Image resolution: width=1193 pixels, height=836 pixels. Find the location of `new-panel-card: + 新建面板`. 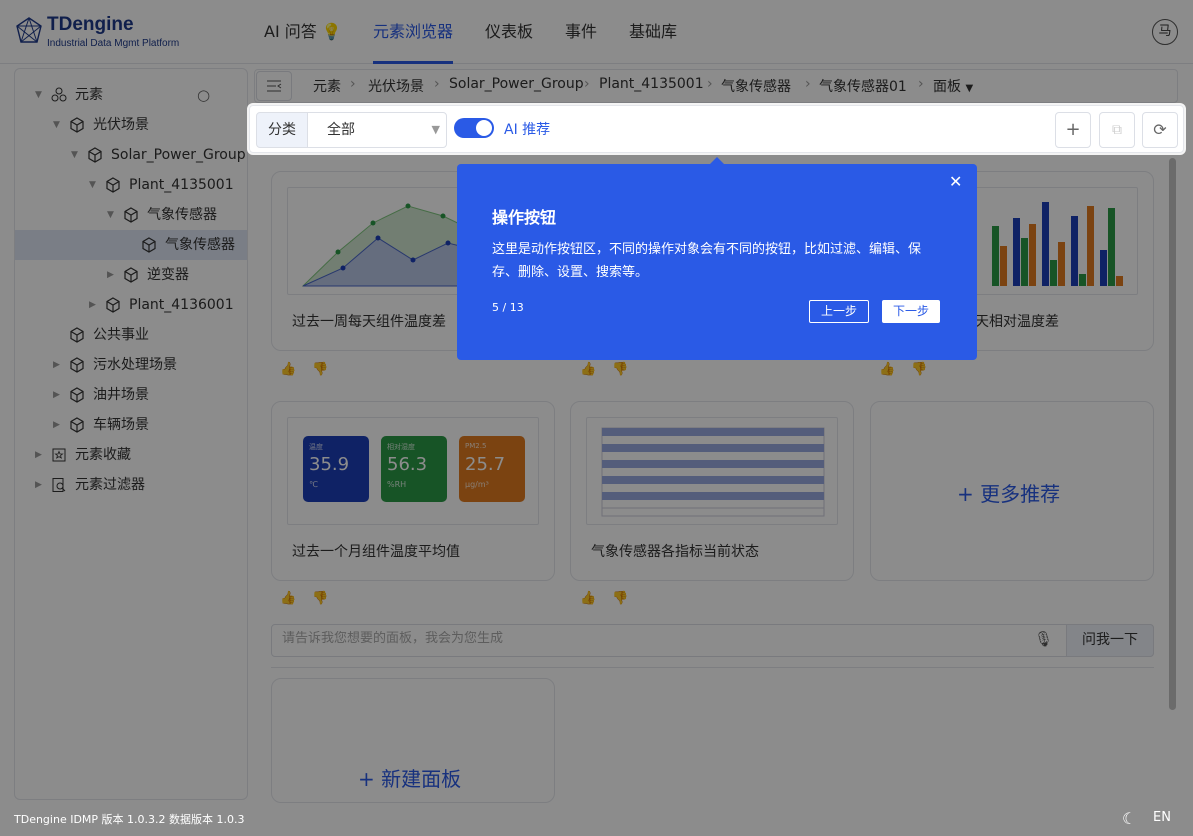

new-panel-card: + 新建面板 is located at coordinates (413, 740).